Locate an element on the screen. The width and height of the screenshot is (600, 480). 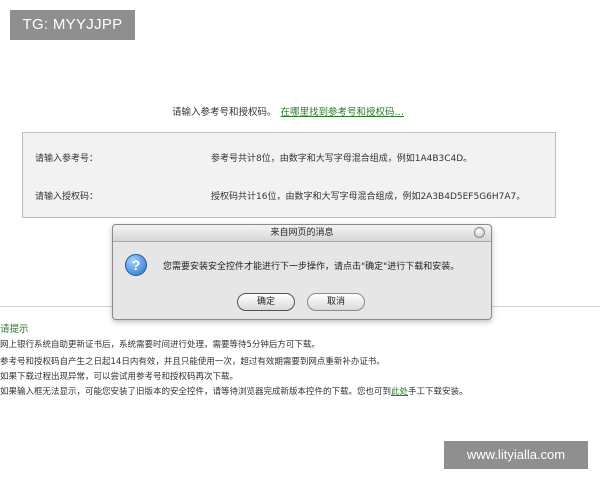
reference-hint: 参考号共计8位，由数字和大写字母混合组成，例如1A4B3C4D。 is located at coordinates (342, 159).